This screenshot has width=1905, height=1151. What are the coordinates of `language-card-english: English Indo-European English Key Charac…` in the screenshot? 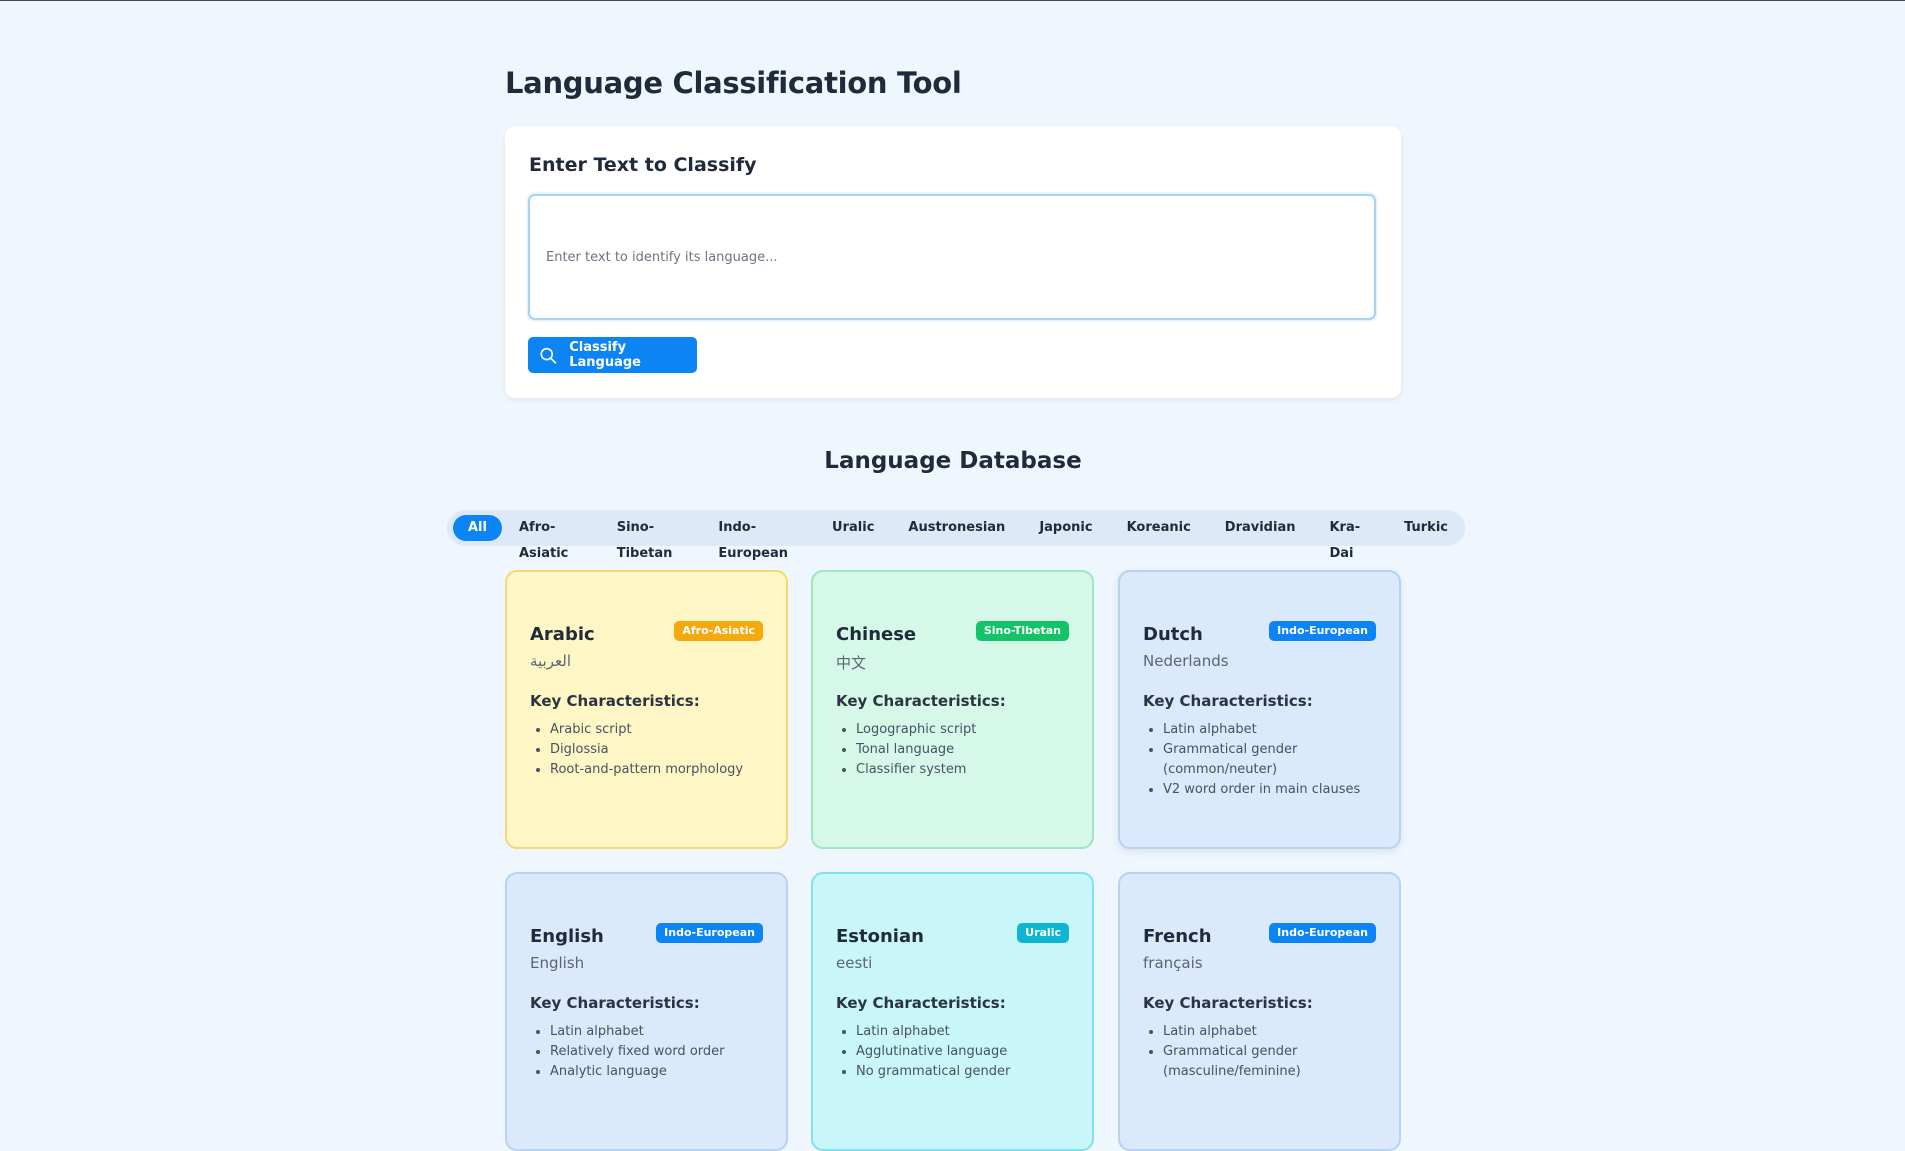 It's located at (646, 1011).